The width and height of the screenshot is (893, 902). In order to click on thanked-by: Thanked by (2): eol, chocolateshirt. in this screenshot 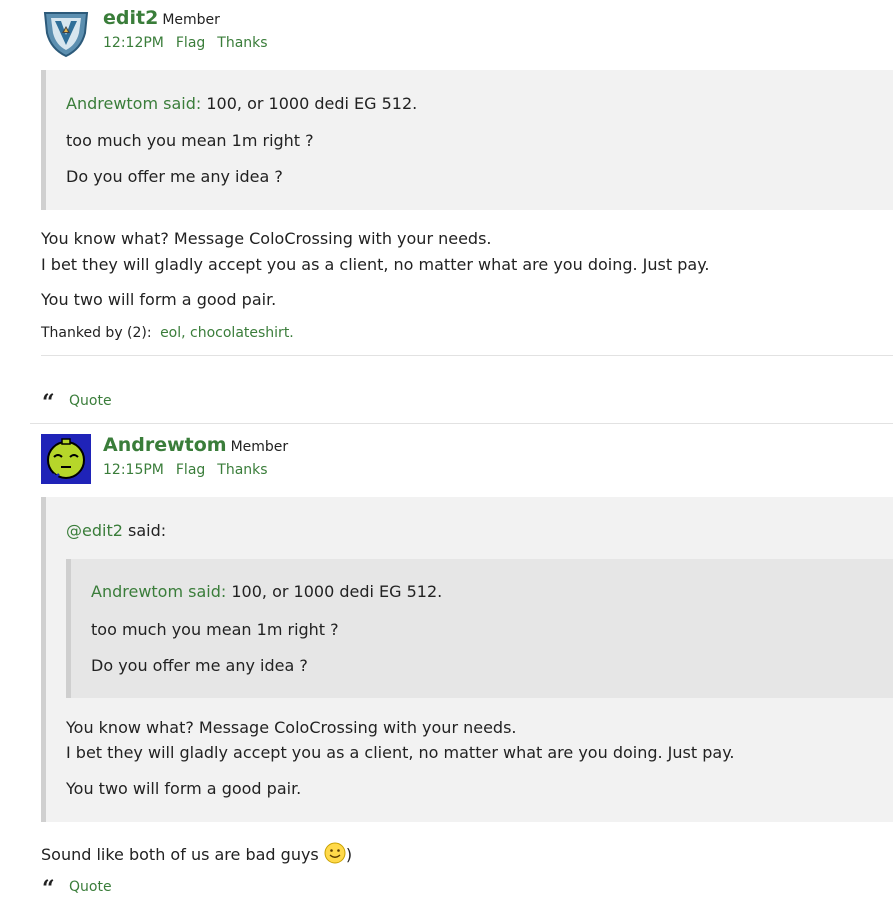, I will do `click(167, 333)`.